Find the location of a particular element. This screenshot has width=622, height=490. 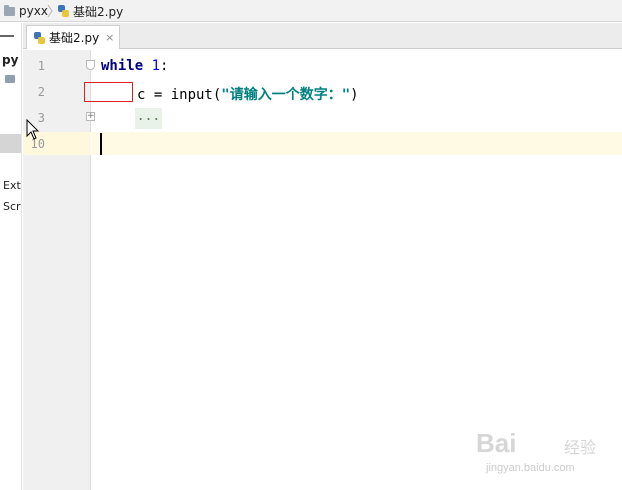

indentation-highlight-box is located at coordinates (108, 92).